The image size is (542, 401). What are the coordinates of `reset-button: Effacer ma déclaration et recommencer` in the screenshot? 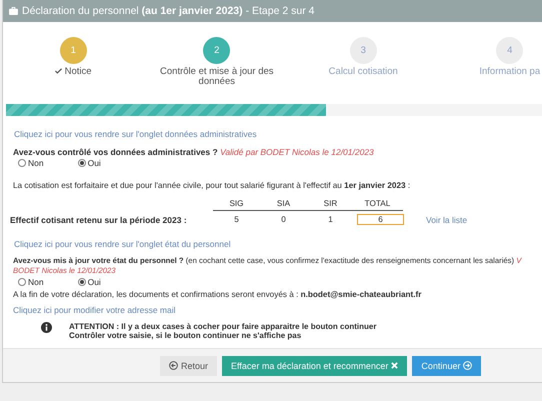 It's located at (315, 366).